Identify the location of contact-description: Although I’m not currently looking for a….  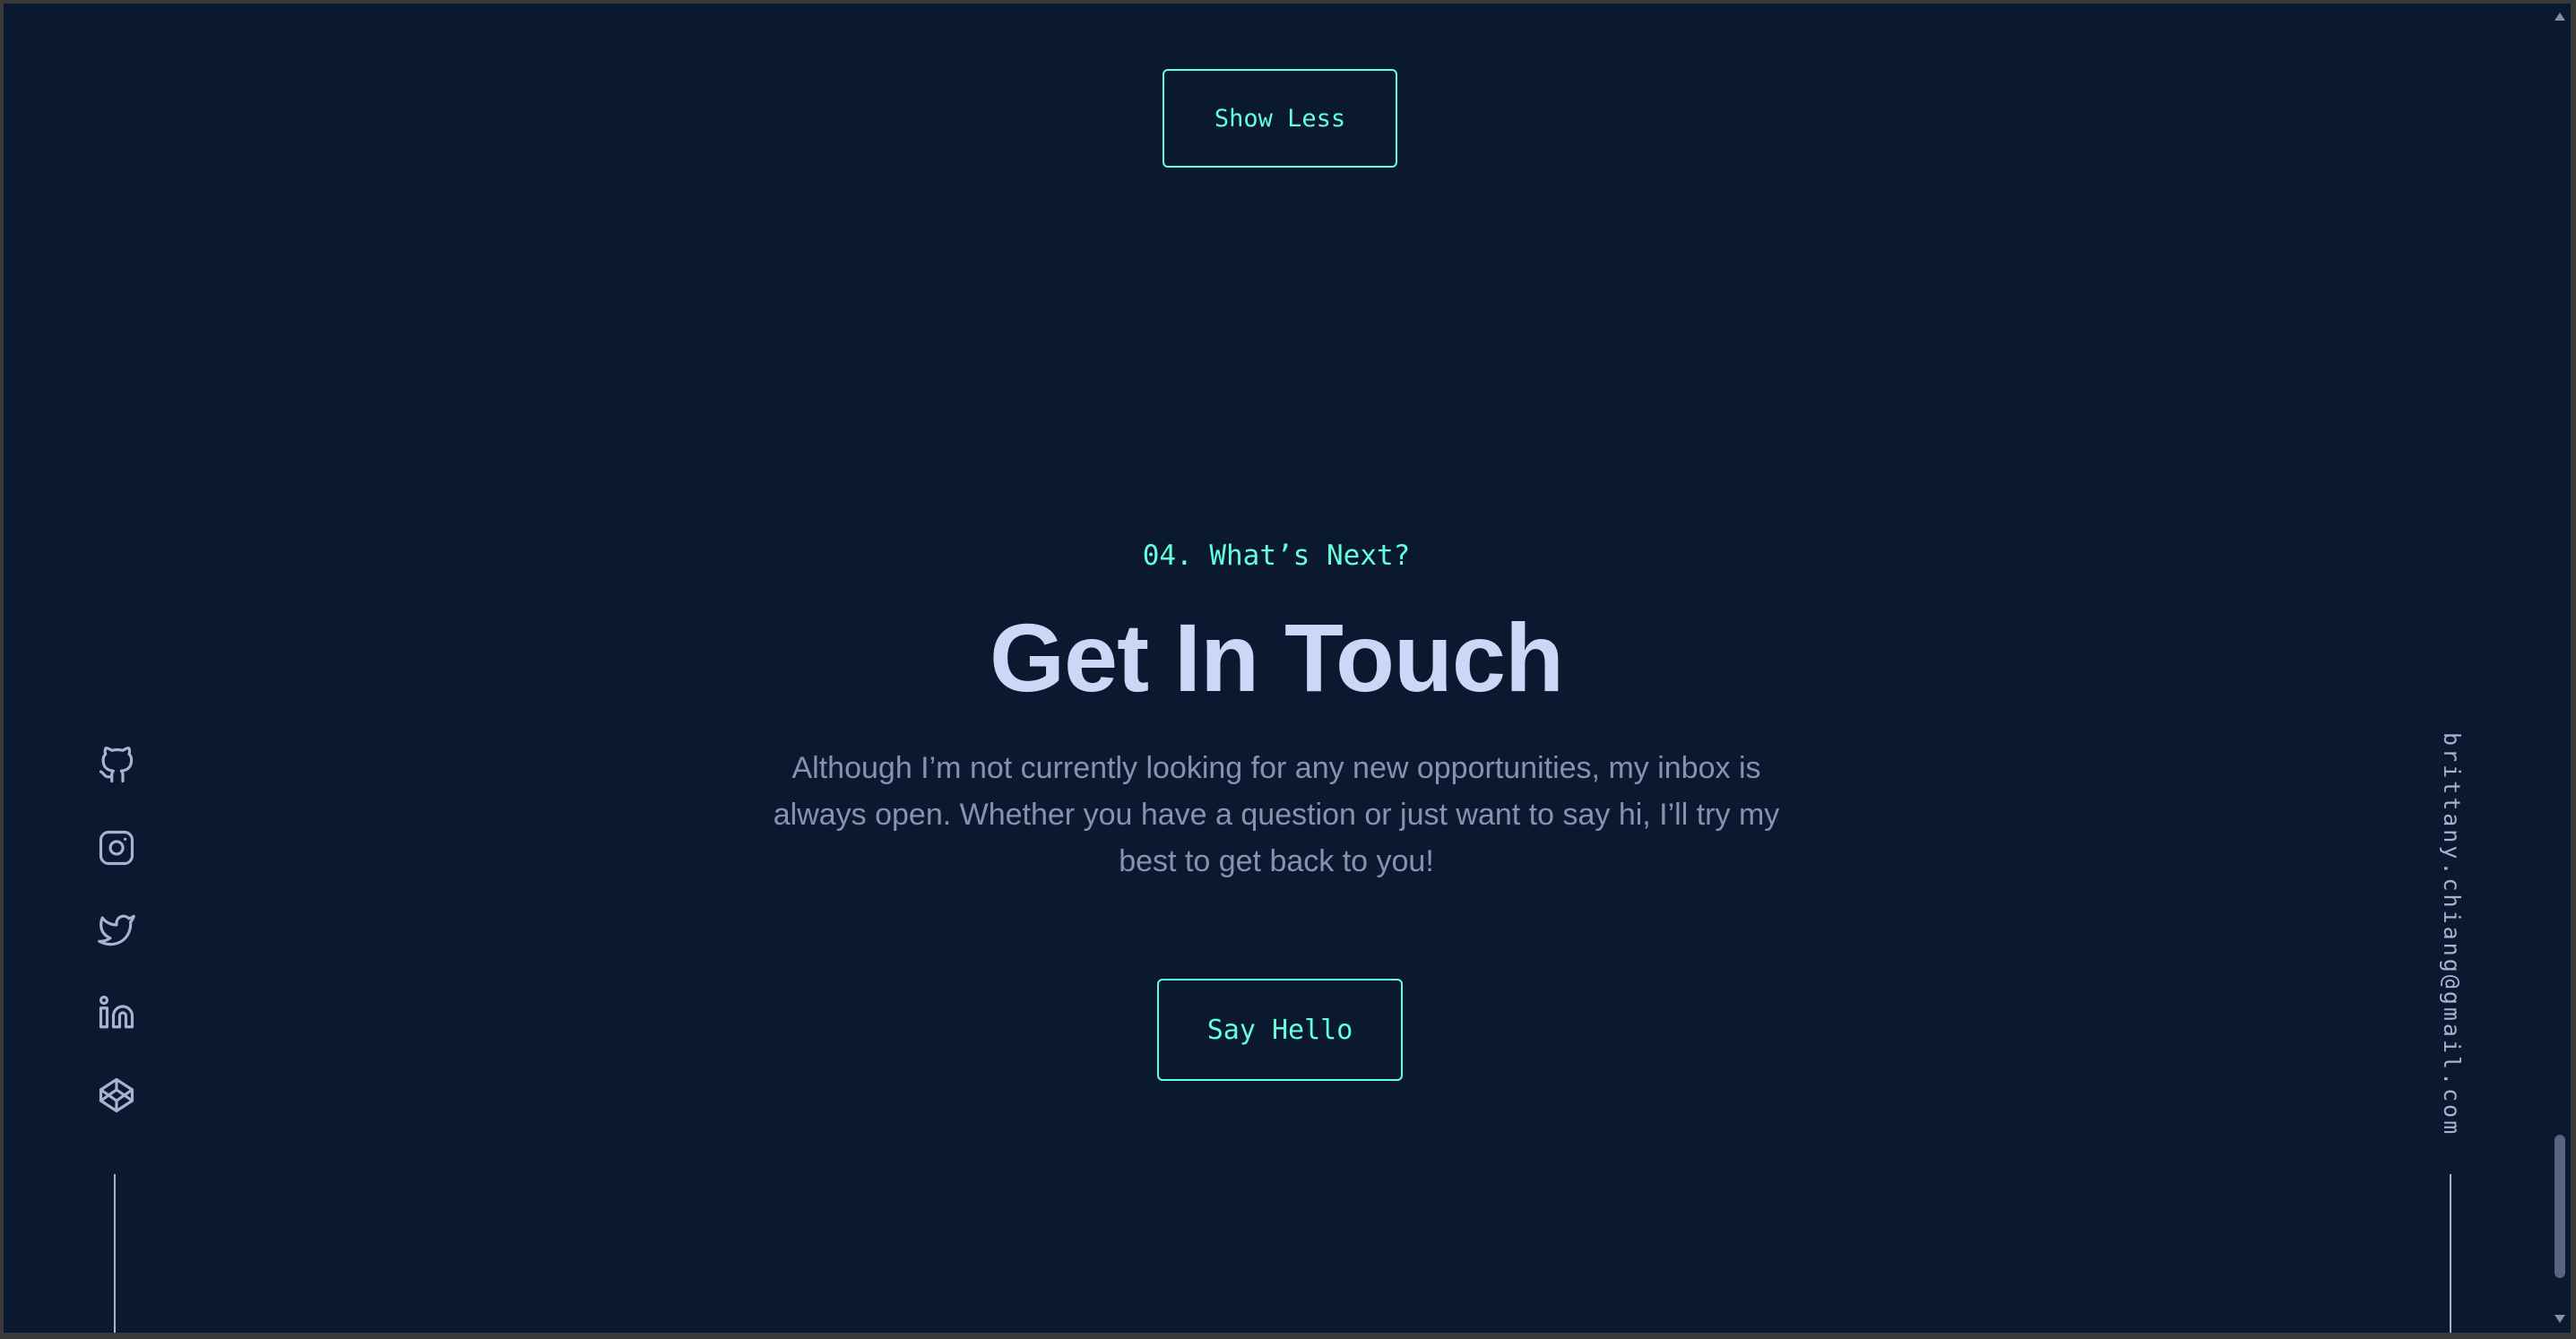
(1276, 814).